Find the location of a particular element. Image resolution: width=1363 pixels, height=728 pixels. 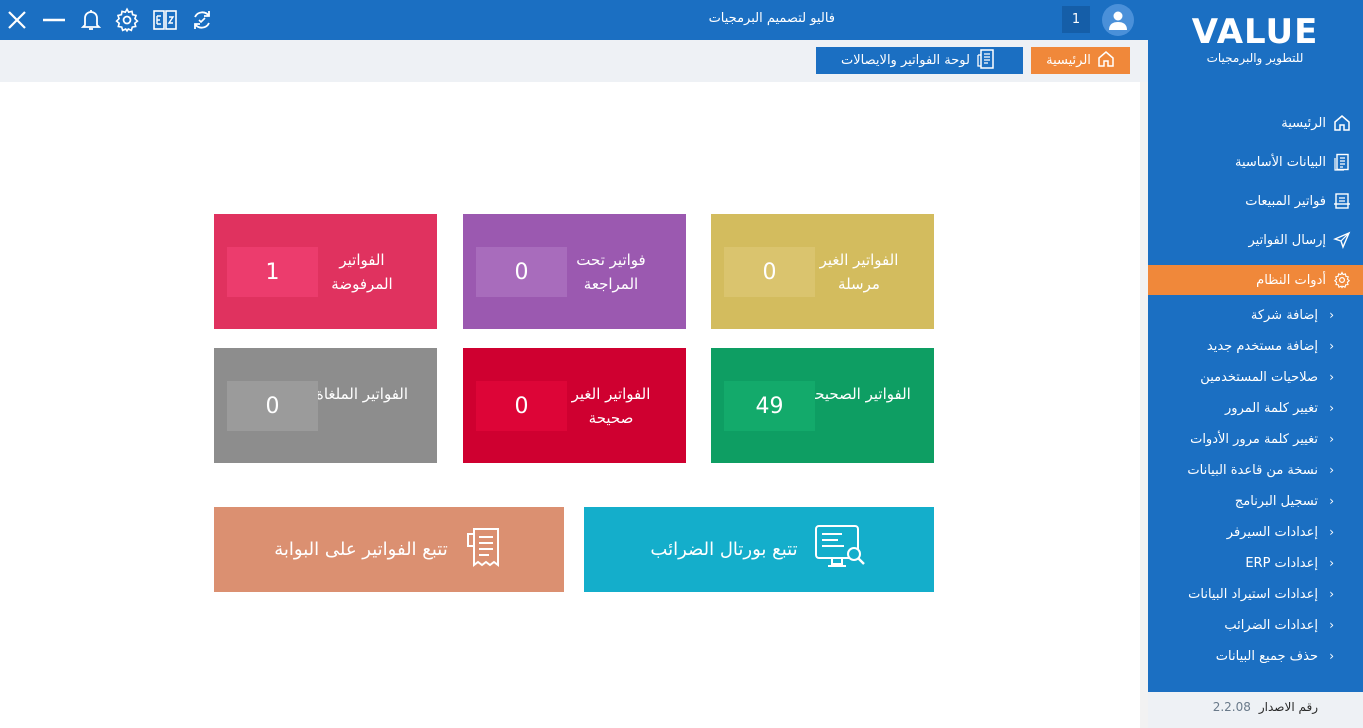

tab-home: الرئيسية is located at coordinates (1080, 60).